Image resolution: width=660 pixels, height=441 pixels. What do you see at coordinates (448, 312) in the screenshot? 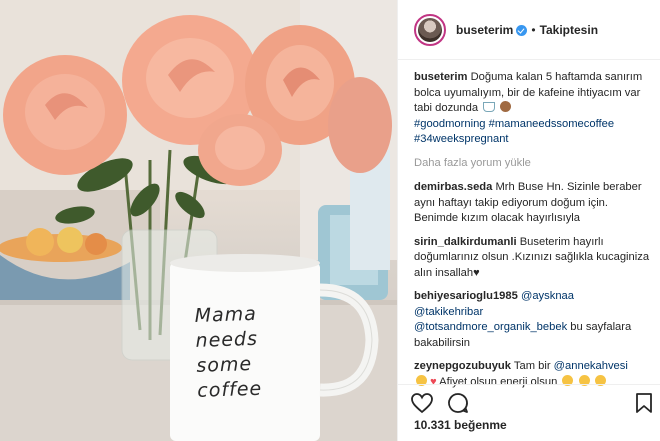
I see `mention-link: @takikehribar` at bounding box center [448, 312].